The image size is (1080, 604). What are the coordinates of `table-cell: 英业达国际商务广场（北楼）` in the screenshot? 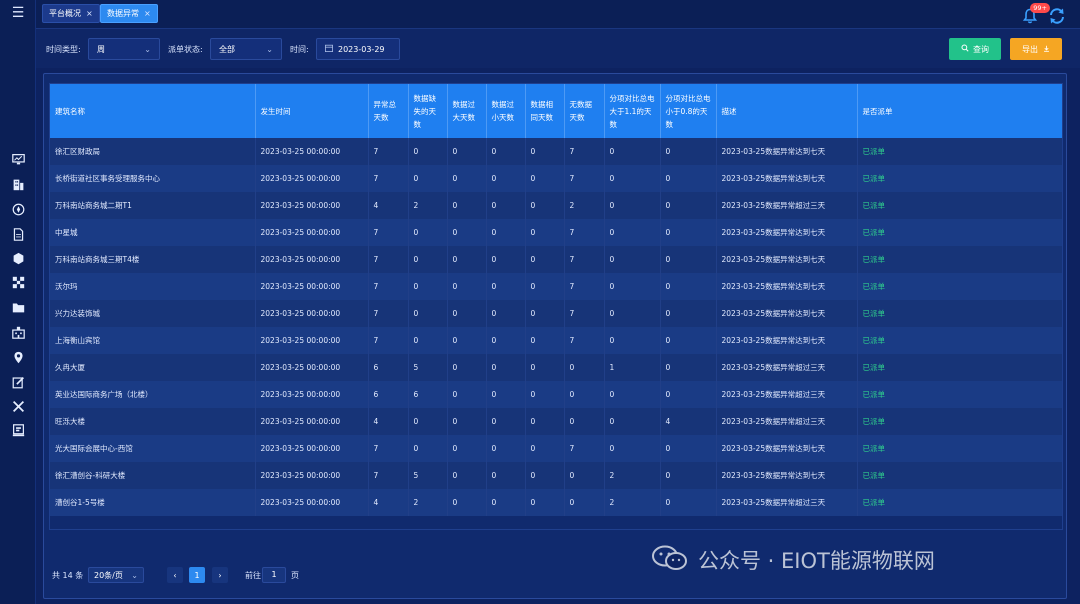 It's located at (153, 394).